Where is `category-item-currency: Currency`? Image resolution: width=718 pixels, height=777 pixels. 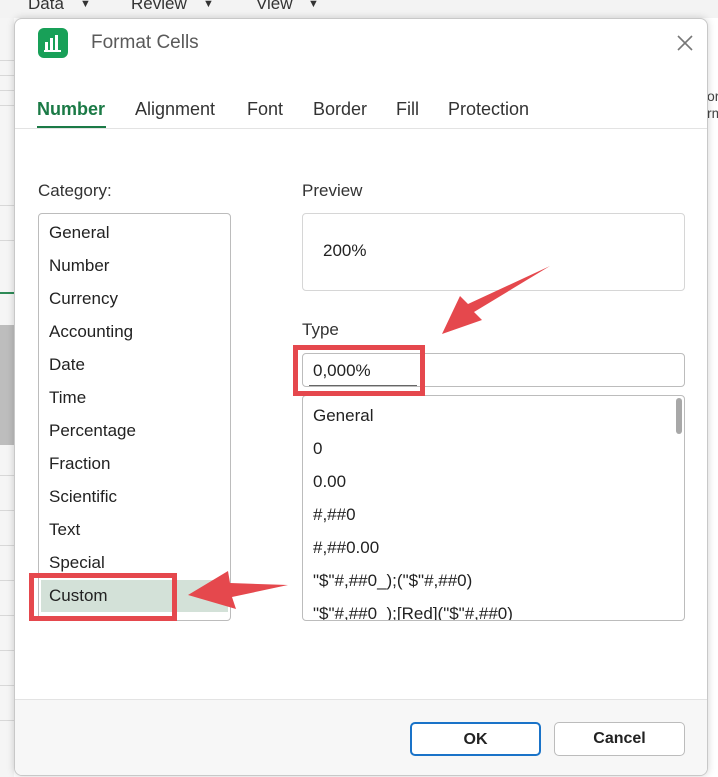 category-item-currency: Currency is located at coordinates (134, 299).